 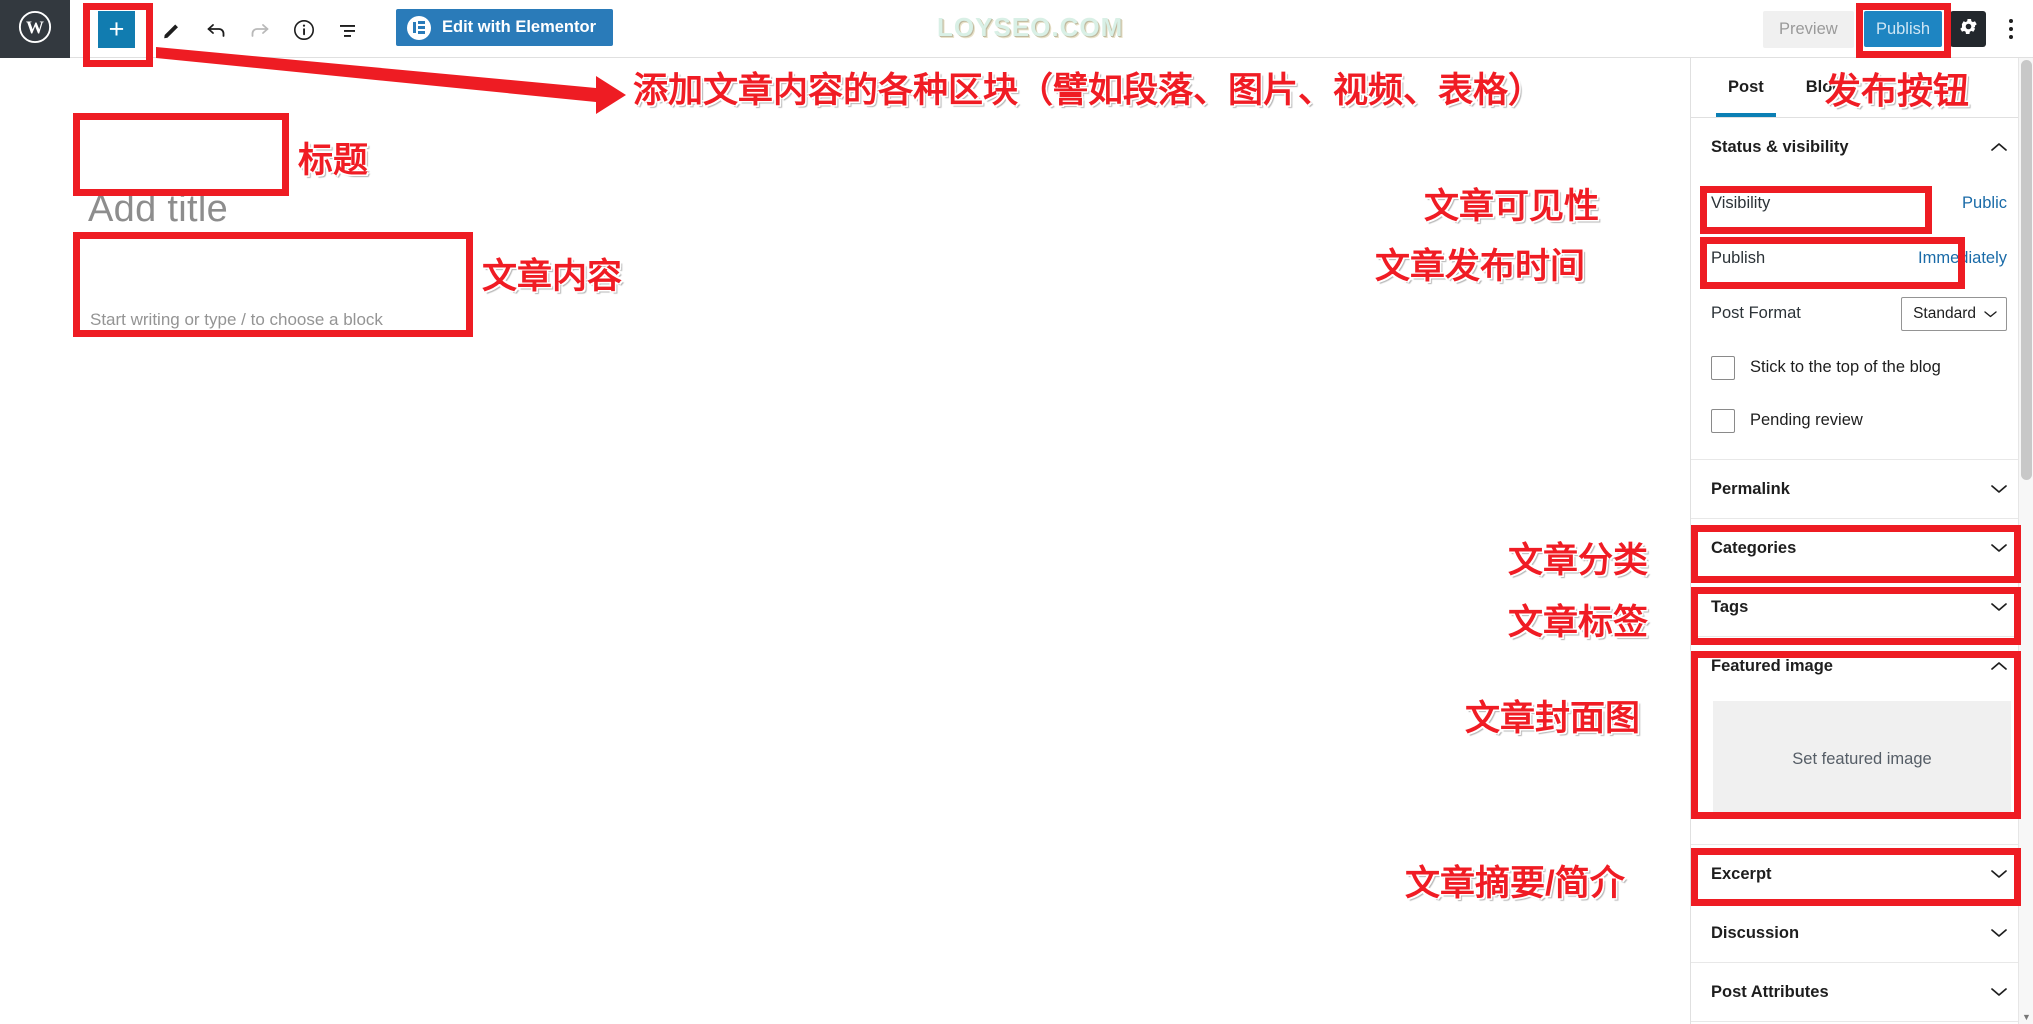 What do you see at coordinates (2025, 541) in the screenshot?
I see `sidebar-scrollbar: ▲ ▼` at bounding box center [2025, 541].